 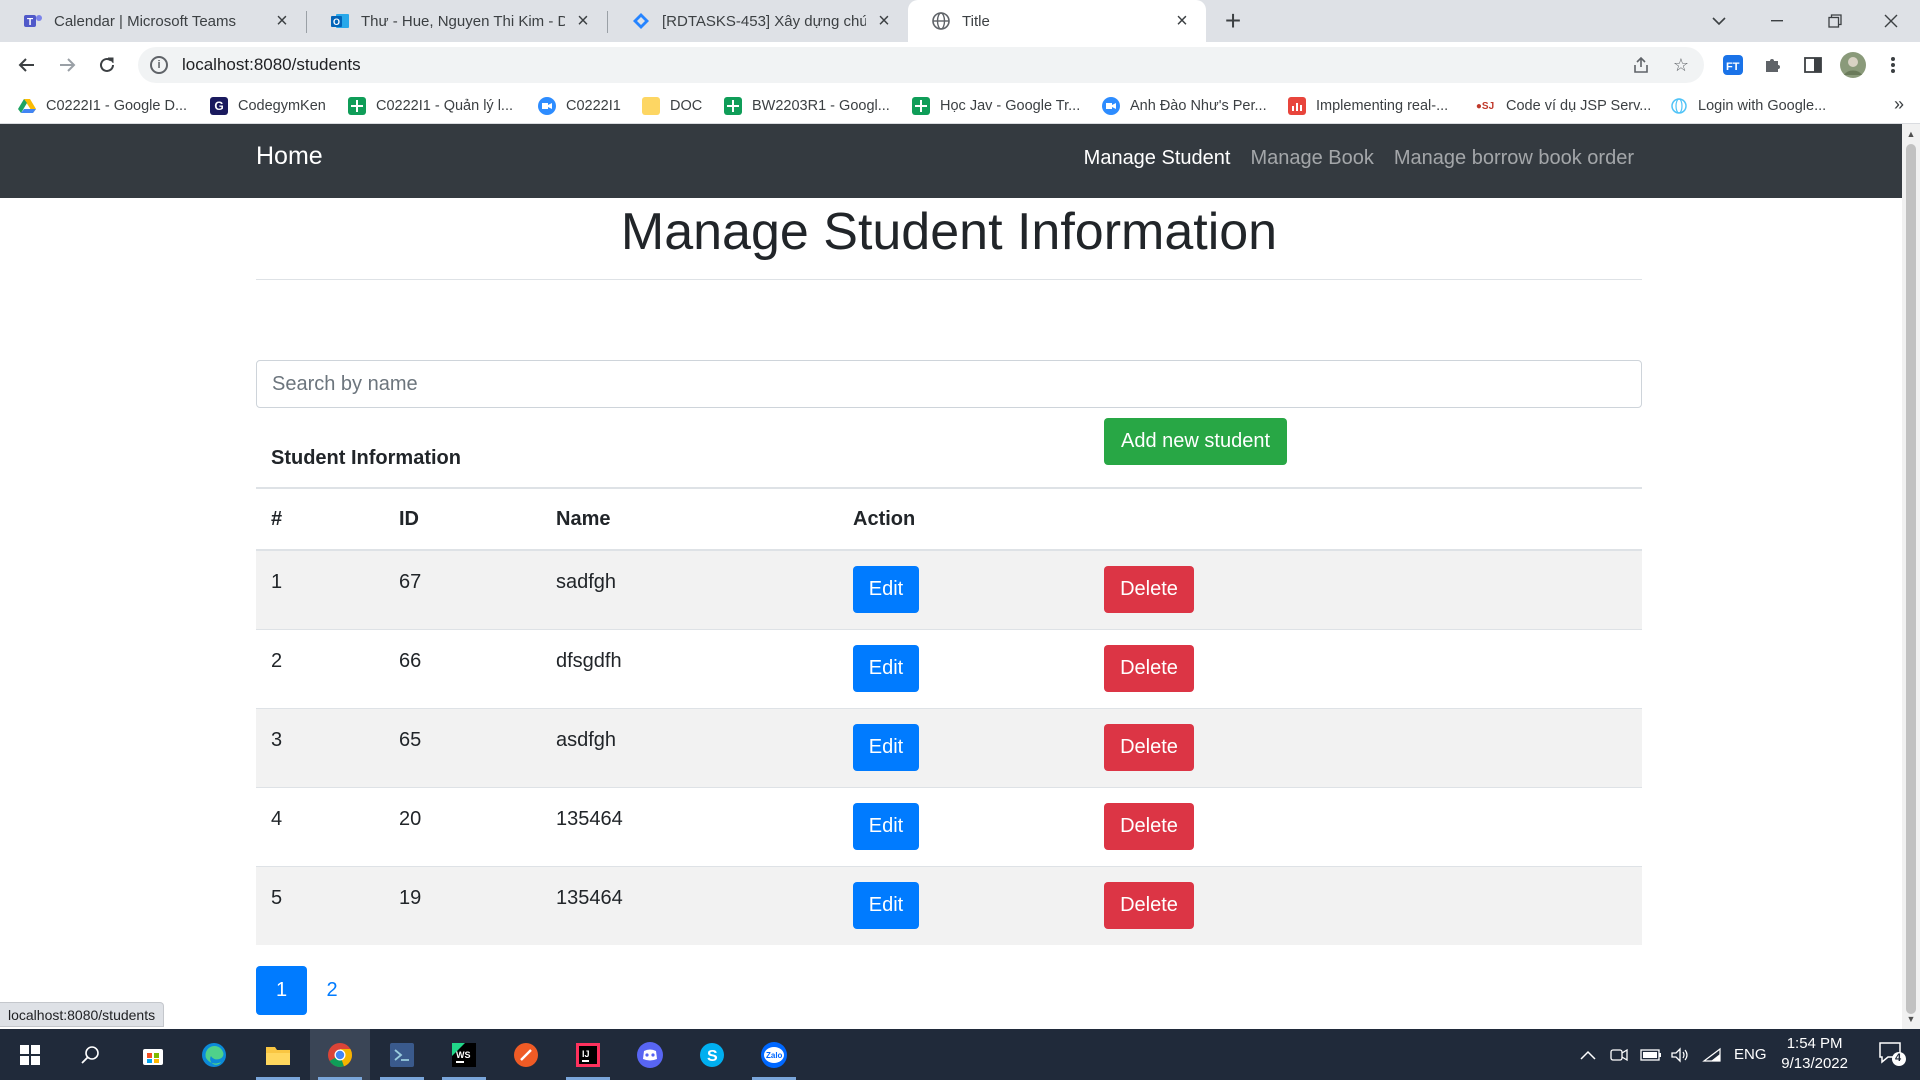 What do you see at coordinates (457, 21) in the screenshot?
I see `tab-outlook: O Thư - Hue, Nguyen Thi Kim - Dev ×` at bounding box center [457, 21].